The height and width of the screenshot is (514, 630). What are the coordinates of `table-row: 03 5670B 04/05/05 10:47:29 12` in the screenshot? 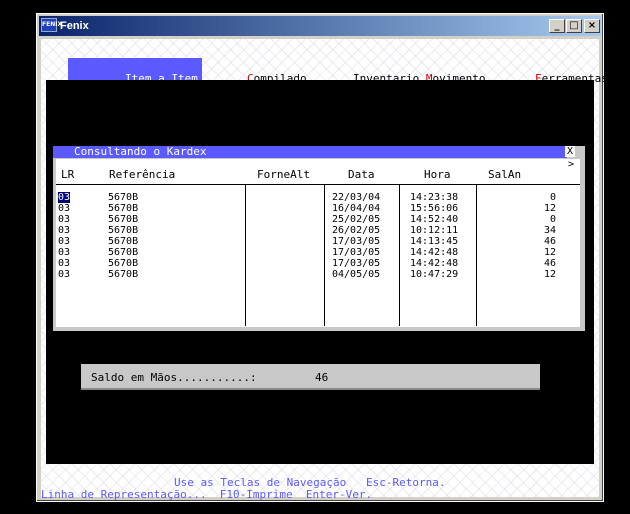 It's located at (318, 274).